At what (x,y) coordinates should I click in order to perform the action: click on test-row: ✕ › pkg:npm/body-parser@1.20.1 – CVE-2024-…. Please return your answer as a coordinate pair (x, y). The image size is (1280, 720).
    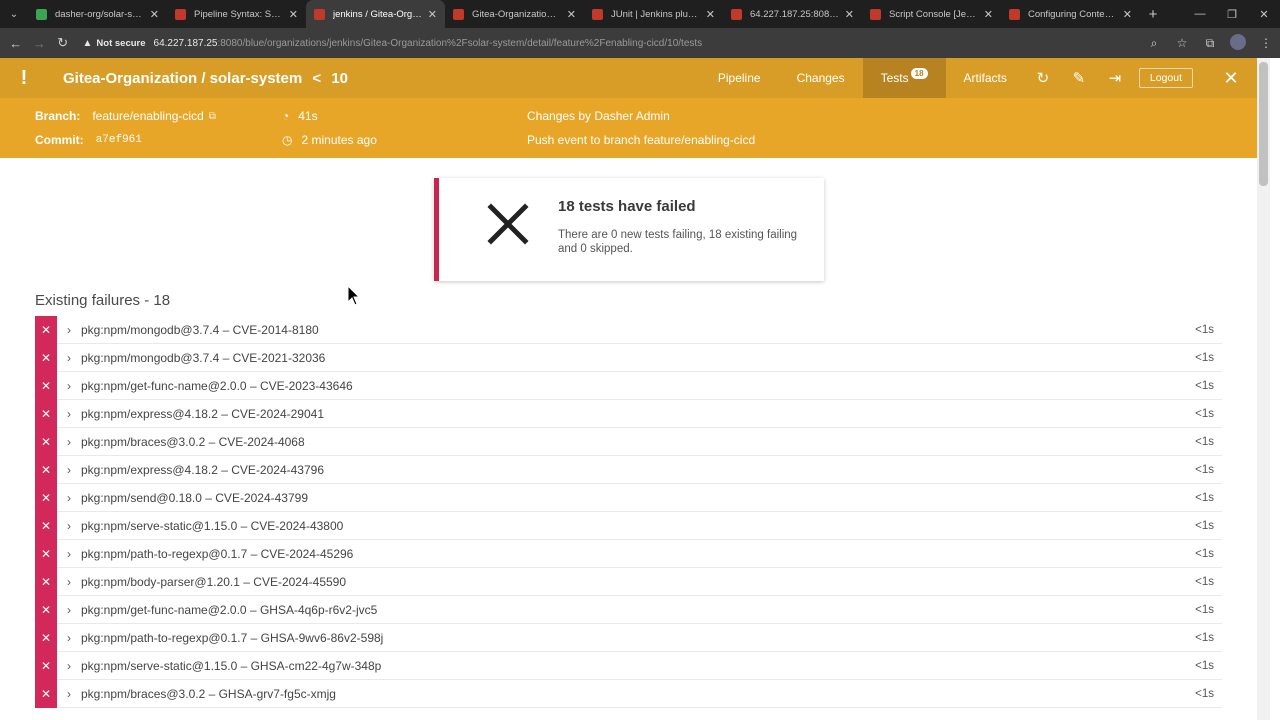
    Looking at the image, I should click on (628, 581).